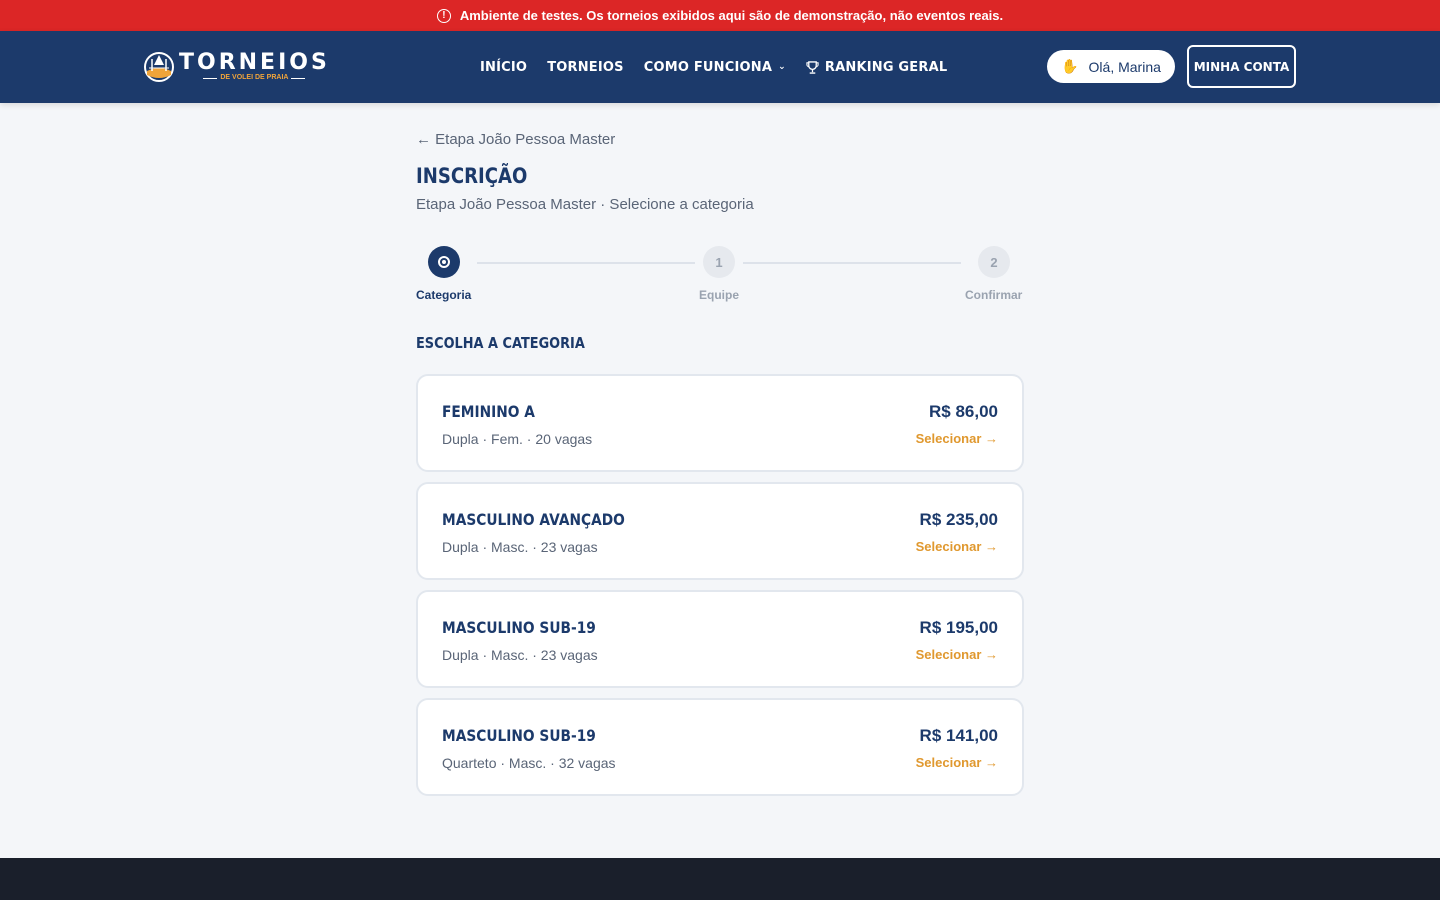 The height and width of the screenshot is (900, 1440). I want to click on step-marker-categoria, so click(444, 262).